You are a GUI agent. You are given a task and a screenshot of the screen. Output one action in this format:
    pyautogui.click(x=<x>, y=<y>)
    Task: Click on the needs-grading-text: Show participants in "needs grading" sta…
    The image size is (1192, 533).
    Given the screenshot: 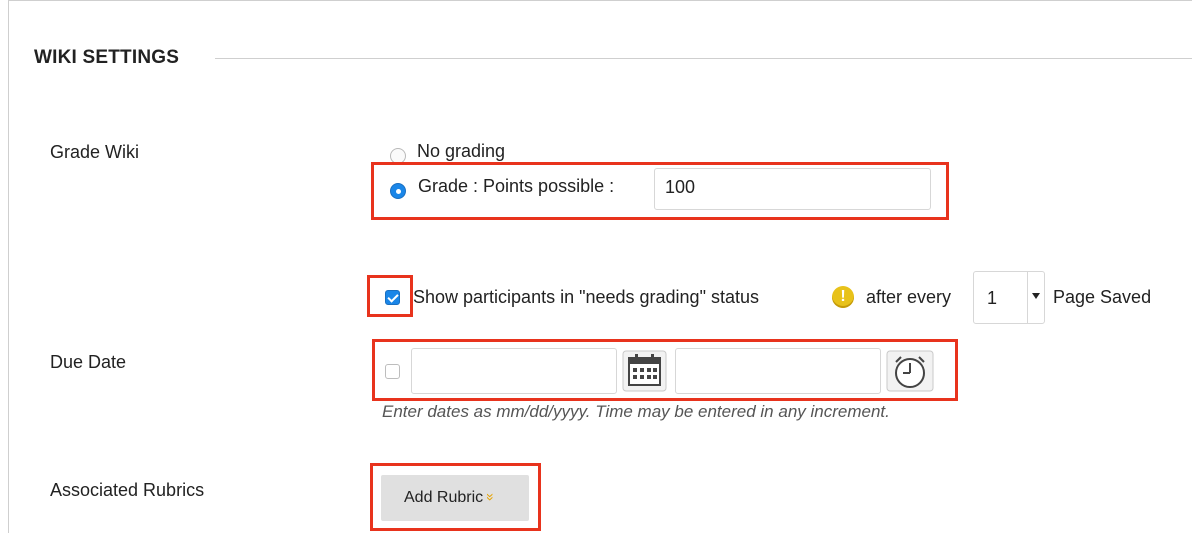 What is the action you would take?
    pyautogui.click(x=586, y=297)
    